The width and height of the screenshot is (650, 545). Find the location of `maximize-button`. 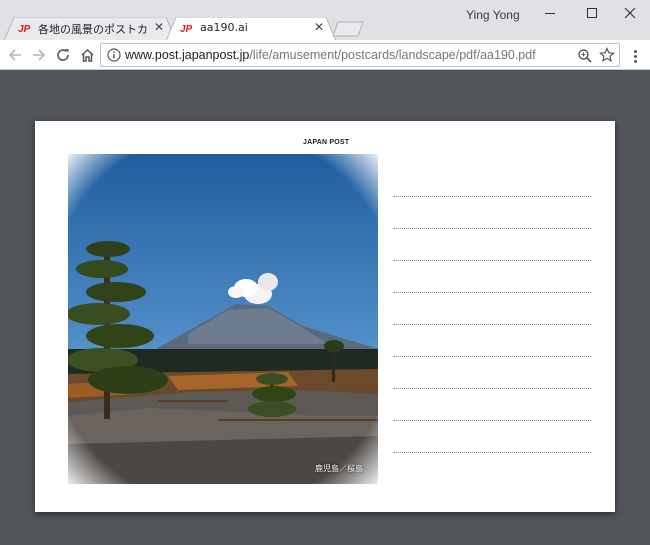

maximize-button is located at coordinates (592, 13).